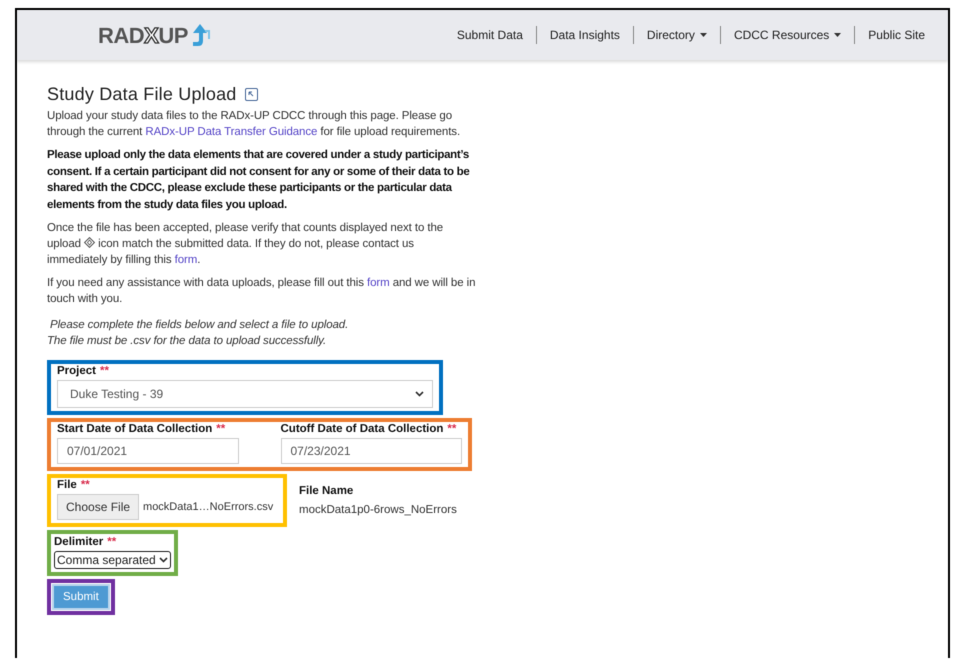 The width and height of the screenshot is (957, 660). I want to click on field-label: Delimiter, so click(79, 542).